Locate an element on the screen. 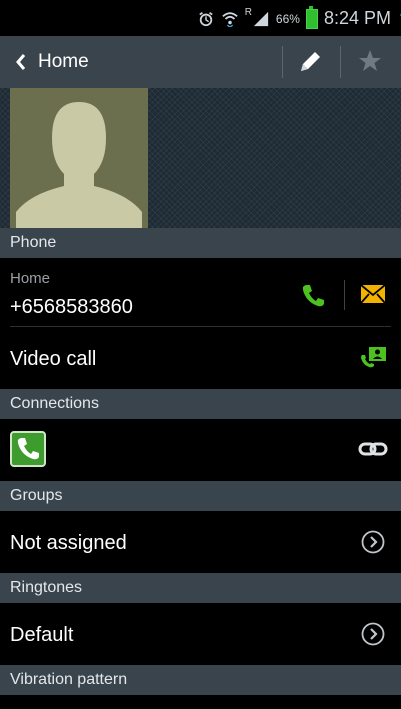 The image size is (401, 709). section-groups: Groups is located at coordinates (200, 496).